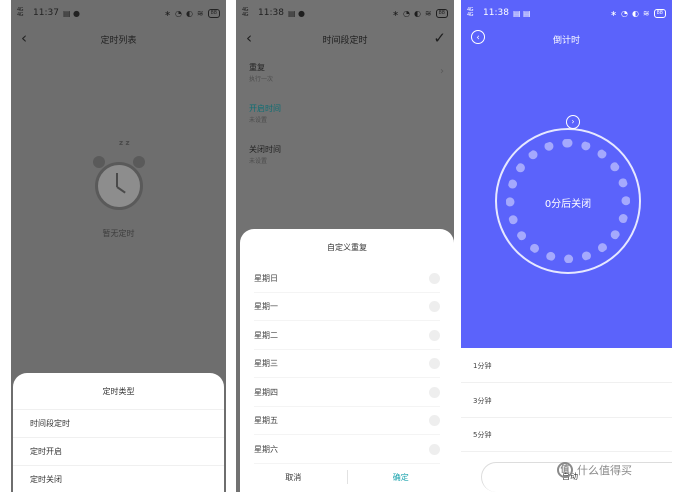 The width and height of the screenshot is (680, 492). Describe the element at coordinates (345, 13) in the screenshot. I see `status-bar: 4G 4G 11:38 ▤ ● ∗ ◔ ◐ ≋ 88` at that location.